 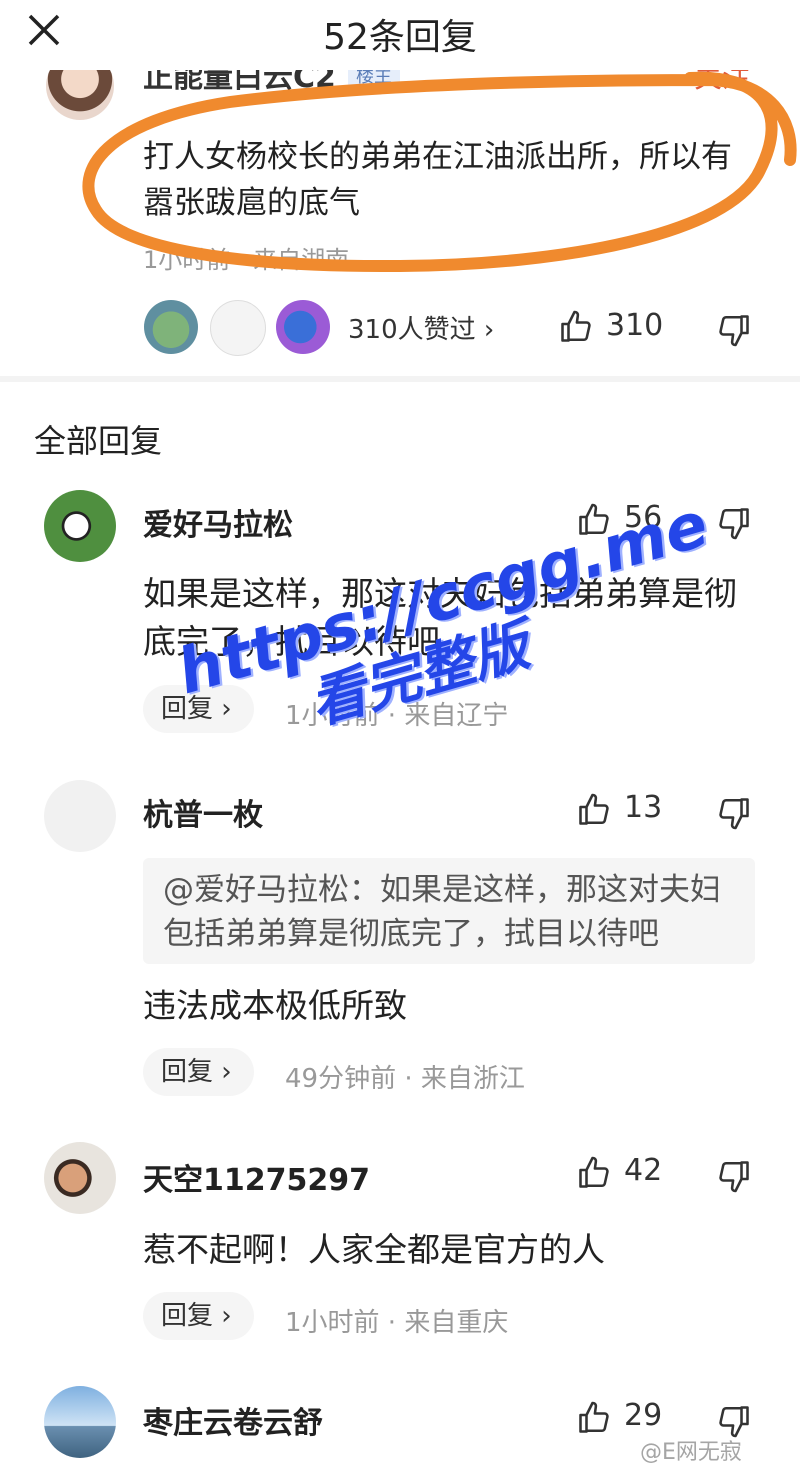 I want to click on page-title: 52条回复, so click(x=400, y=37).